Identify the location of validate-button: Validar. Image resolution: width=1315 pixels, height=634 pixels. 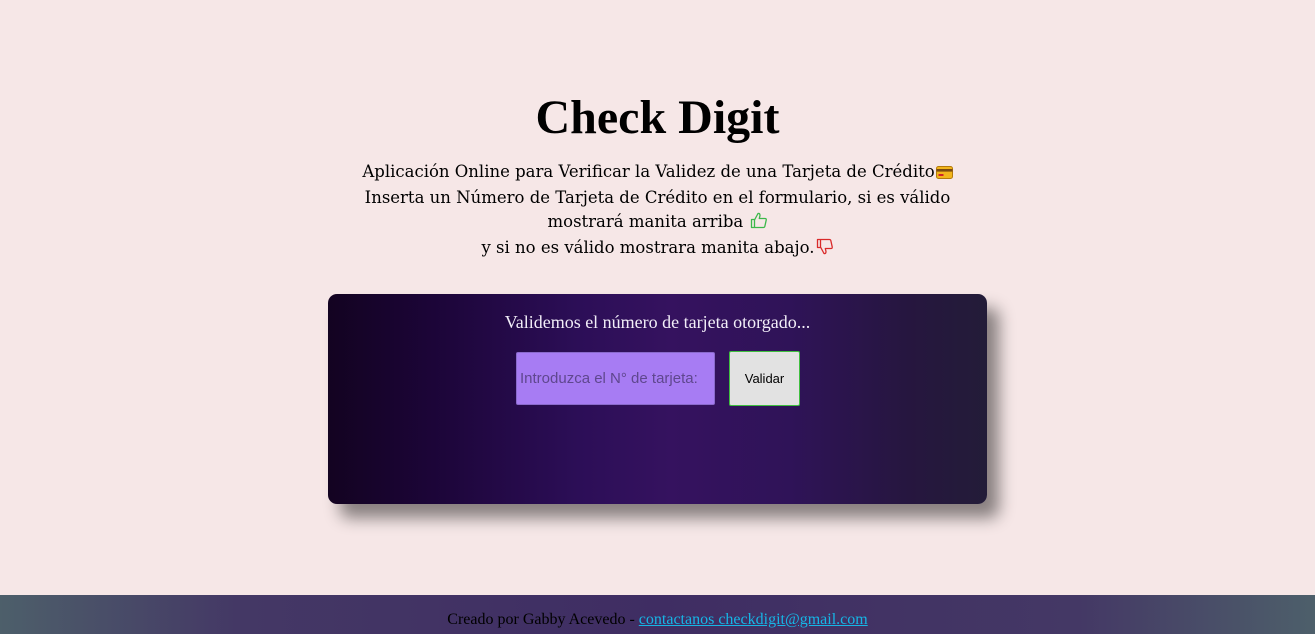
(764, 378).